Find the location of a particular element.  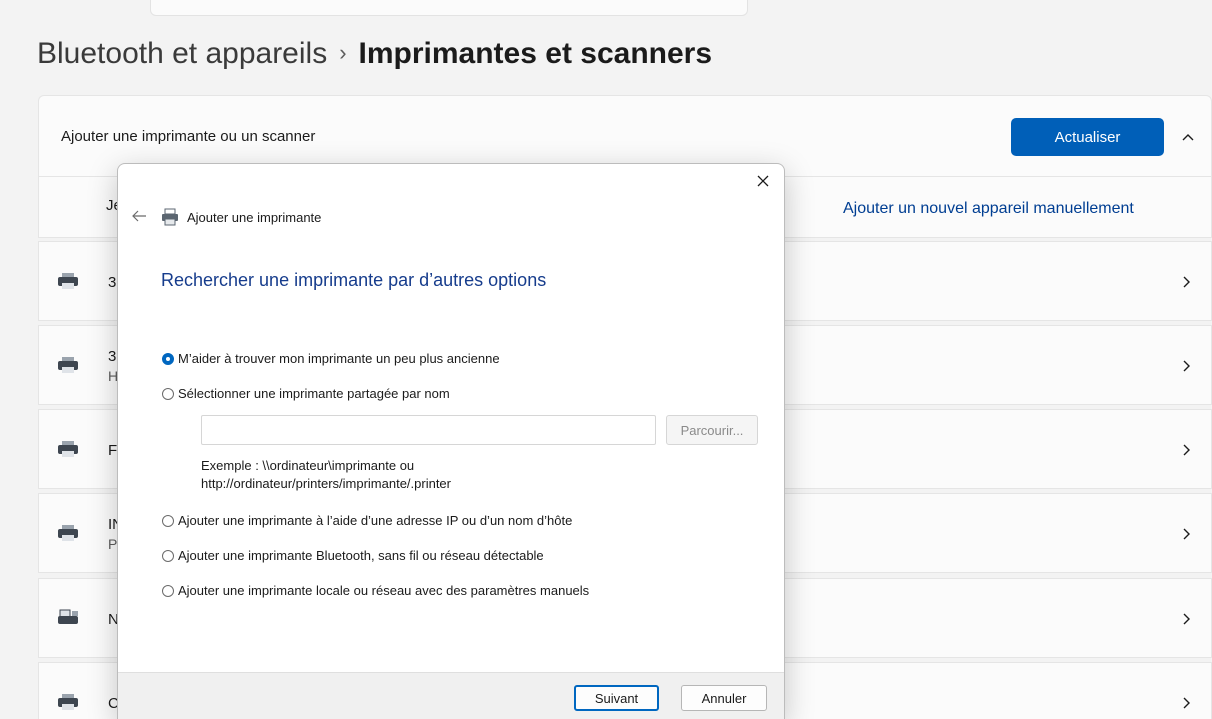

search-box is located at coordinates (449, 8).